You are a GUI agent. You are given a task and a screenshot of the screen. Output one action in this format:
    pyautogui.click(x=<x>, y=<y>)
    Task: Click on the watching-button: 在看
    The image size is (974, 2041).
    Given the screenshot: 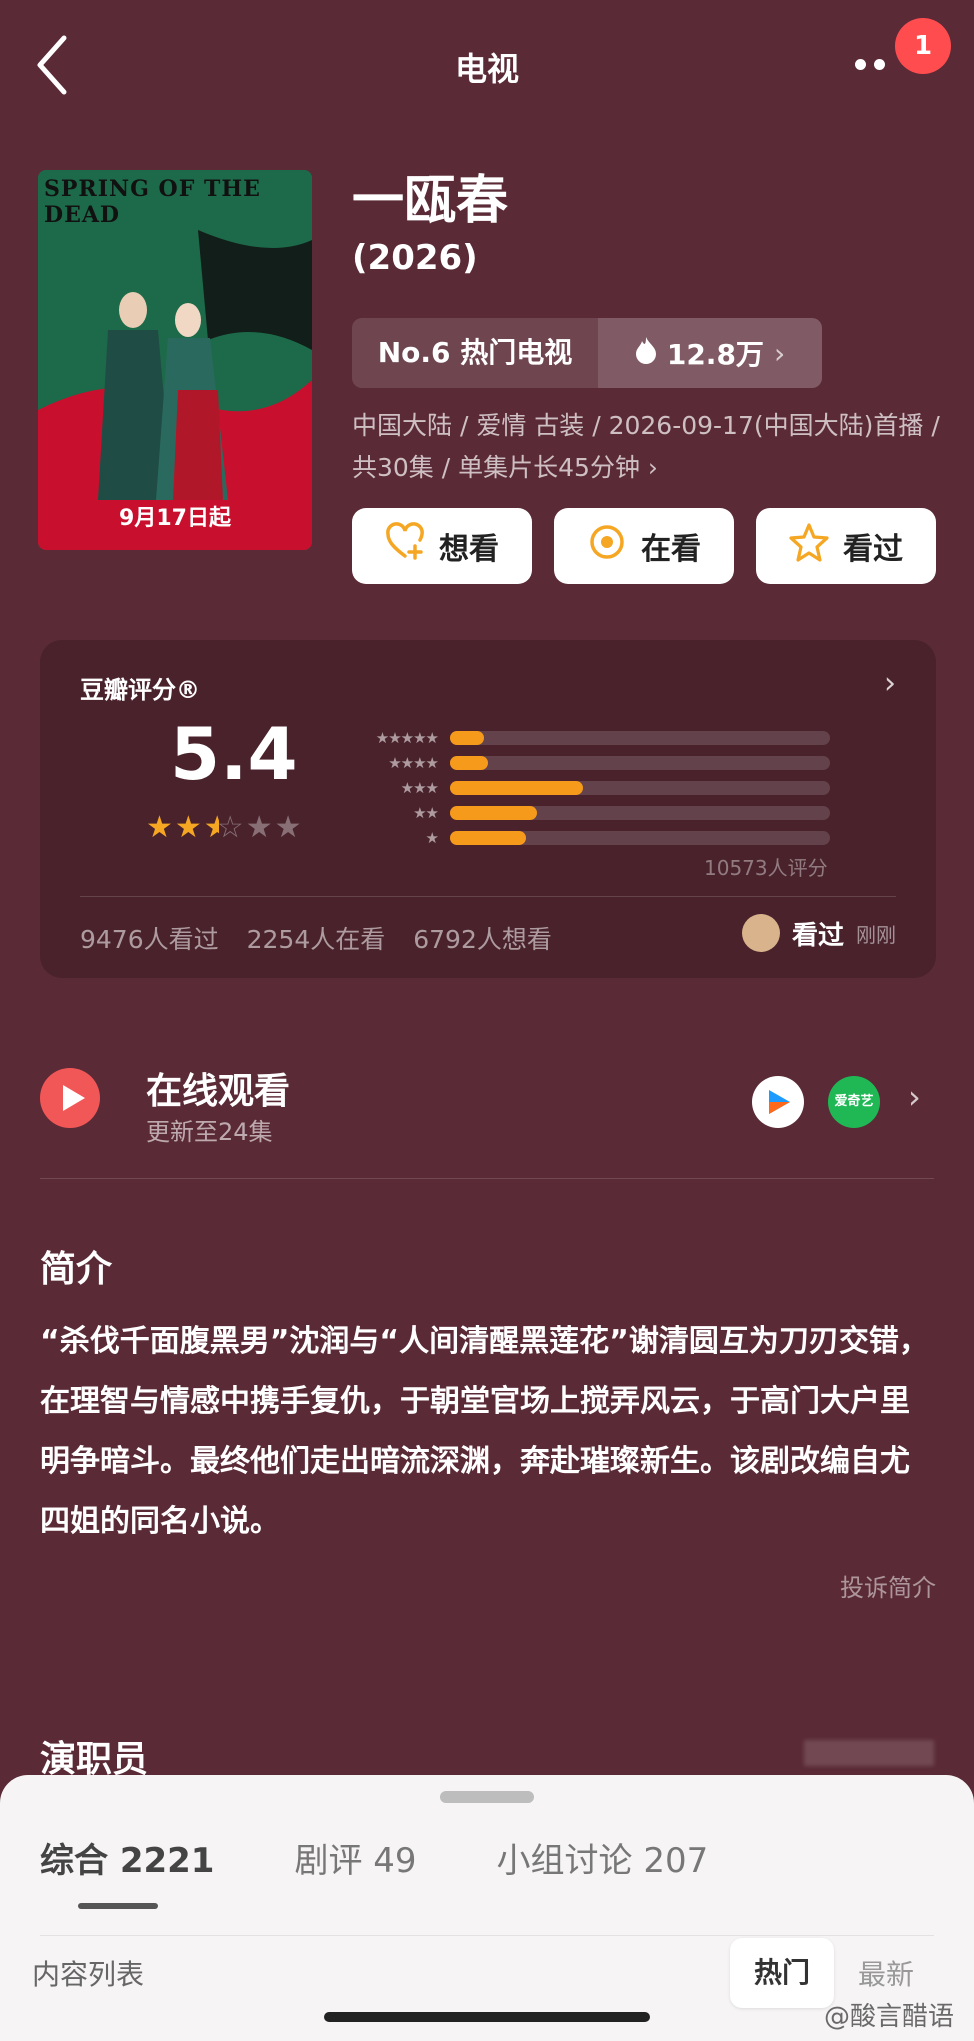 What is the action you would take?
    pyautogui.click(x=644, y=546)
    